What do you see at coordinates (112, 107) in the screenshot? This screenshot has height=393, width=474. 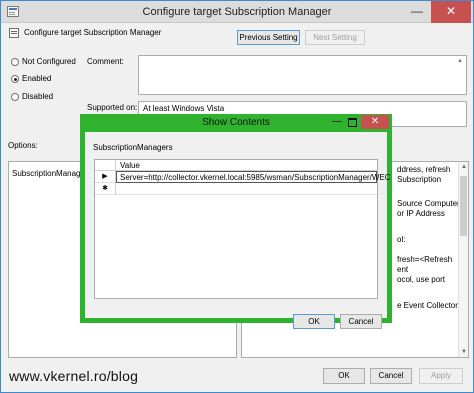 I see `supported-on-label: Supported on:` at bounding box center [112, 107].